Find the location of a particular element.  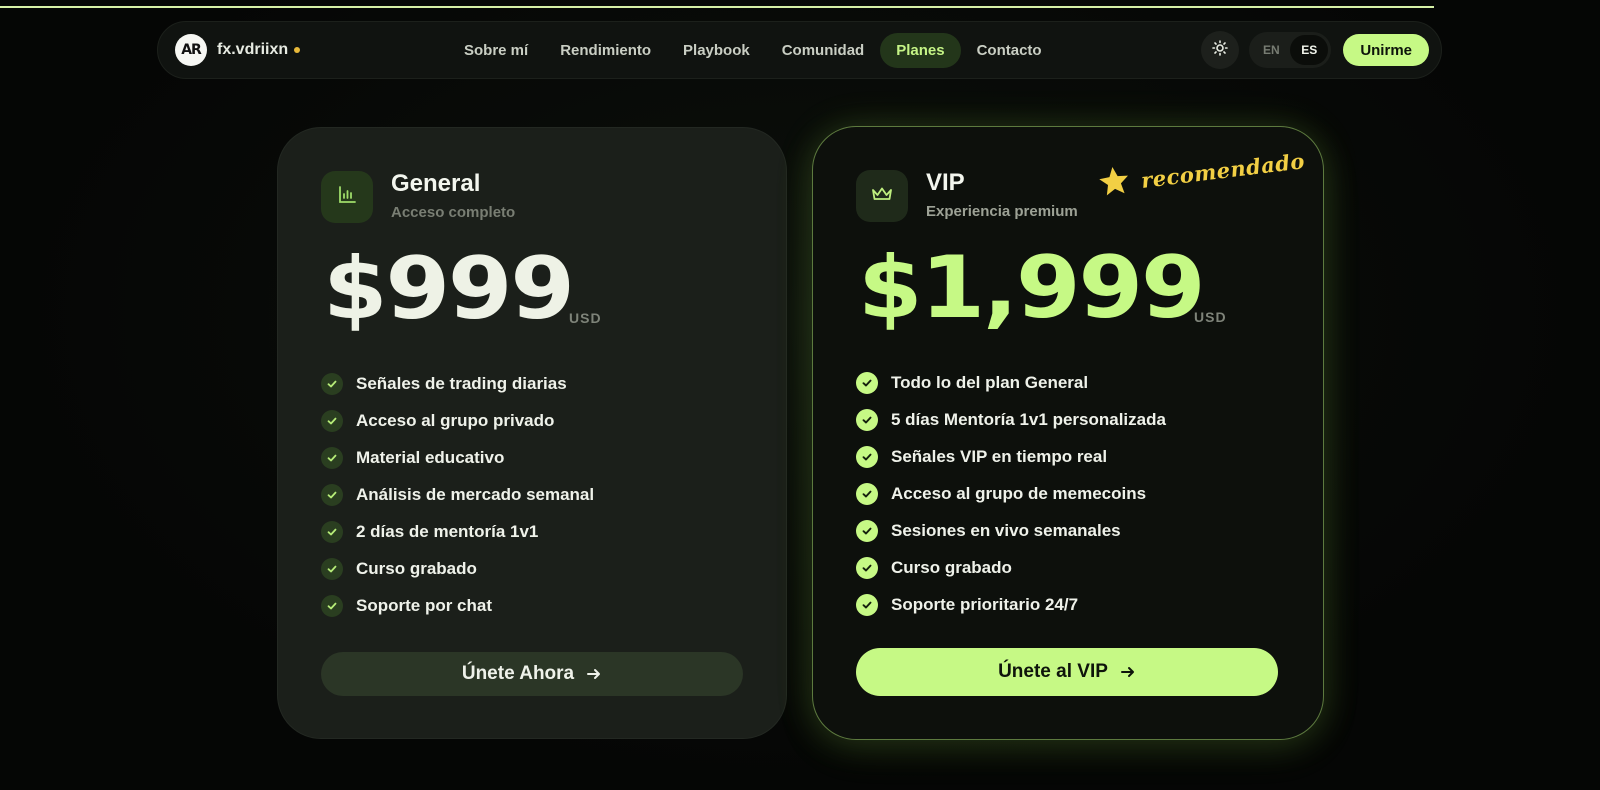

list-item: Señales VIP en tiempo real is located at coordinates (1011, 456).